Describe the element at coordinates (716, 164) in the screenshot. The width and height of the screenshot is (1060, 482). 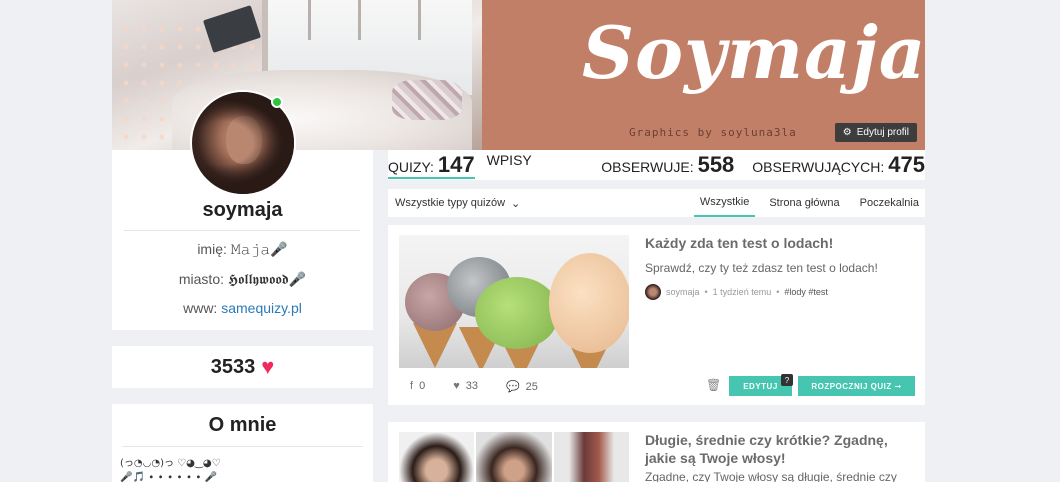
I see `obserwuje-count: 558` at that location.